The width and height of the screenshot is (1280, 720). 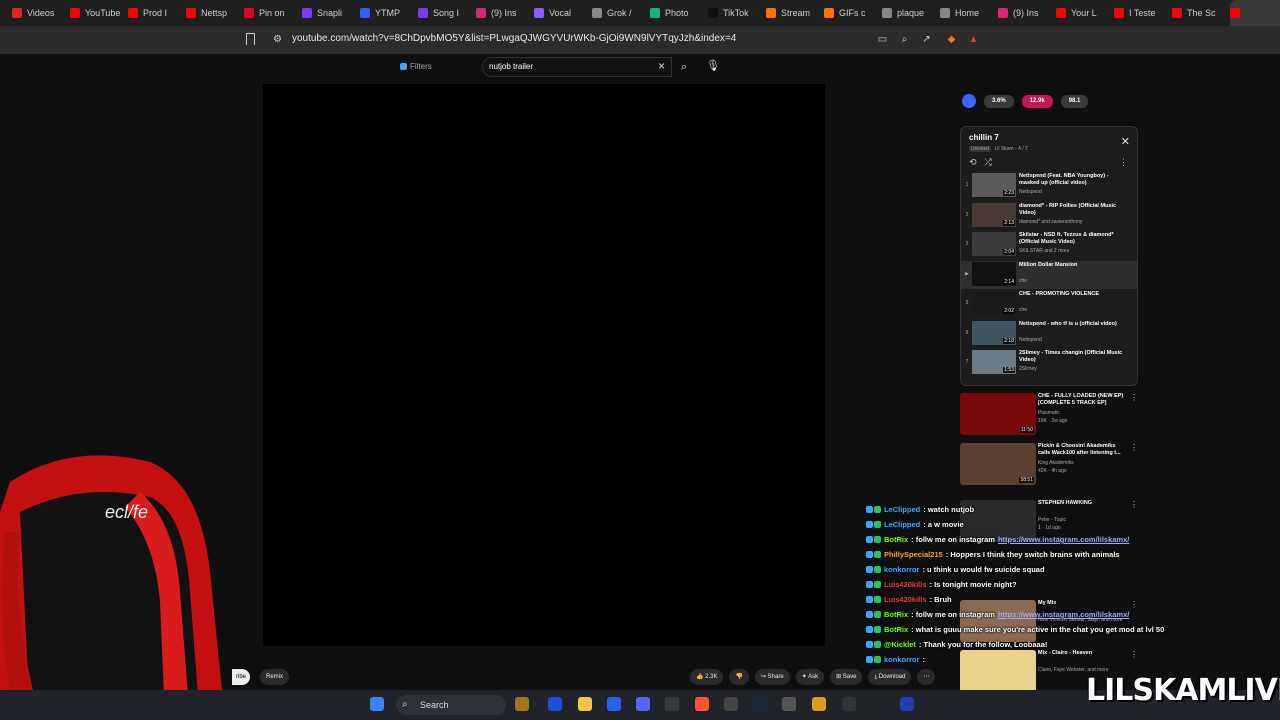 I want to click on chat-username: LeClipped, so click(x=902, y=509).